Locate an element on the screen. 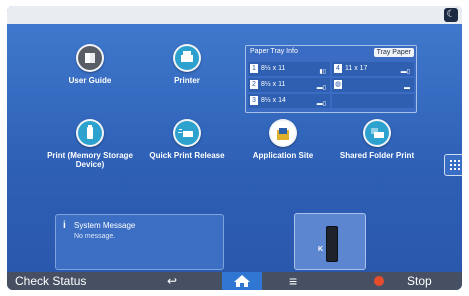 The width and height of the screenshot is (469, 296). quick-print-icon is located at coordinates (187, 133).